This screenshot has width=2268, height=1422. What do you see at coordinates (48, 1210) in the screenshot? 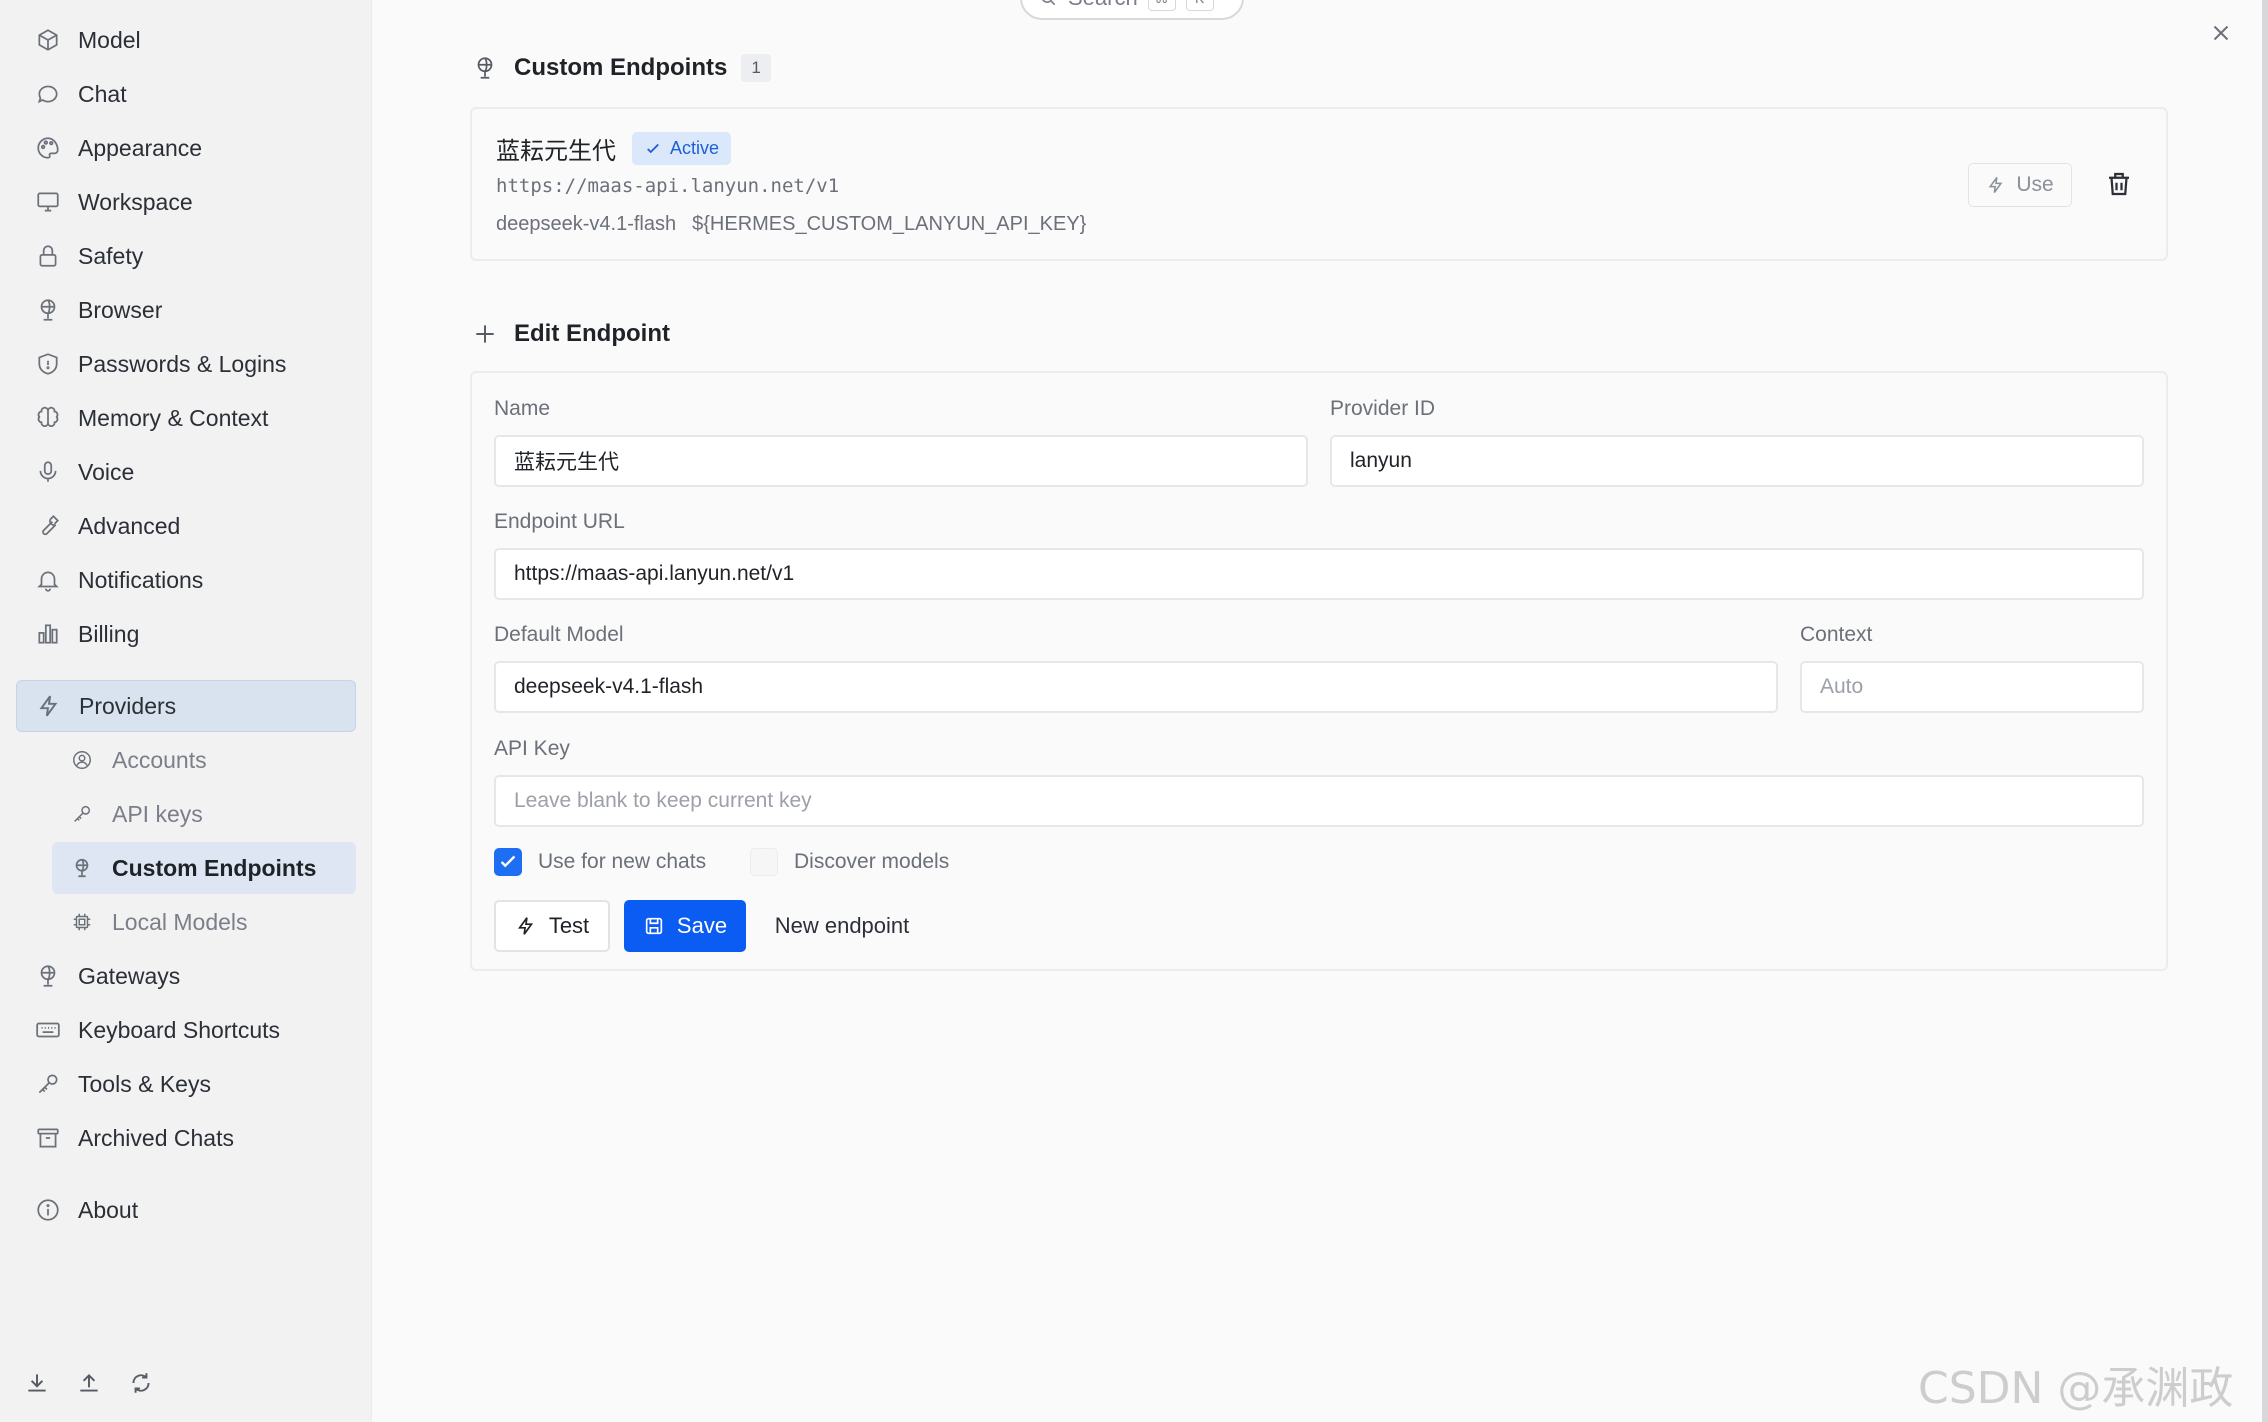
I see `info-icon` at bounding box center [48, 1210].